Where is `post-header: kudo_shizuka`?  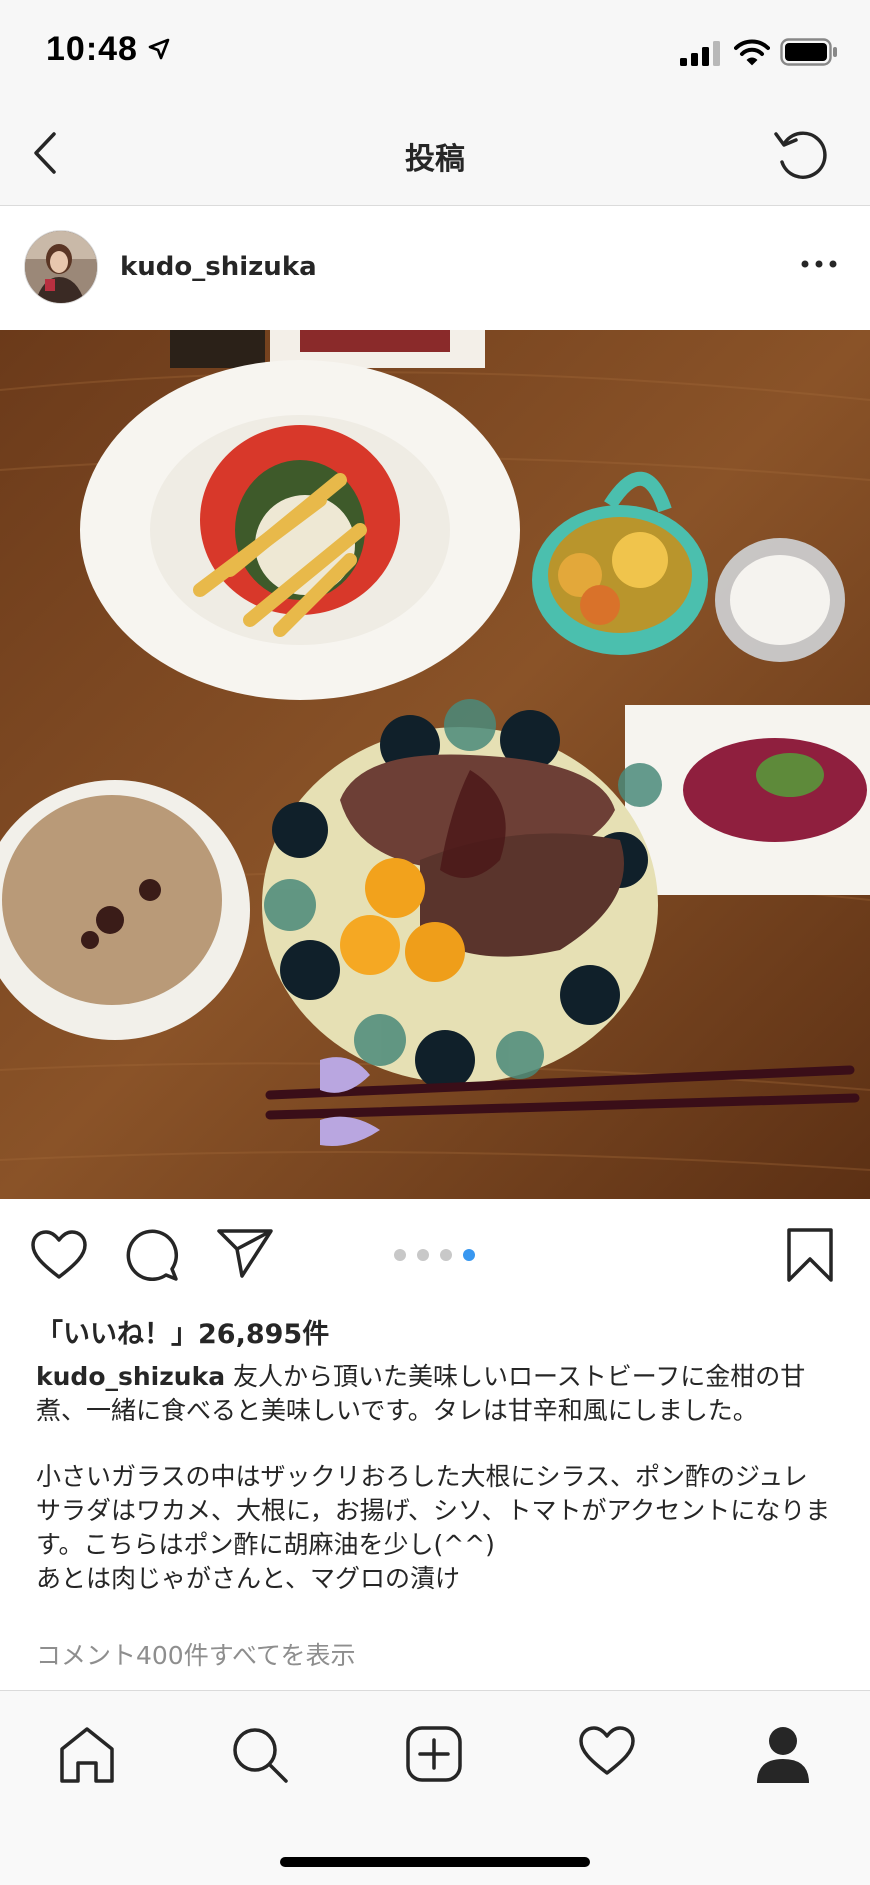 post-header: kudo_shizuka is located at coordinates (435, 268).